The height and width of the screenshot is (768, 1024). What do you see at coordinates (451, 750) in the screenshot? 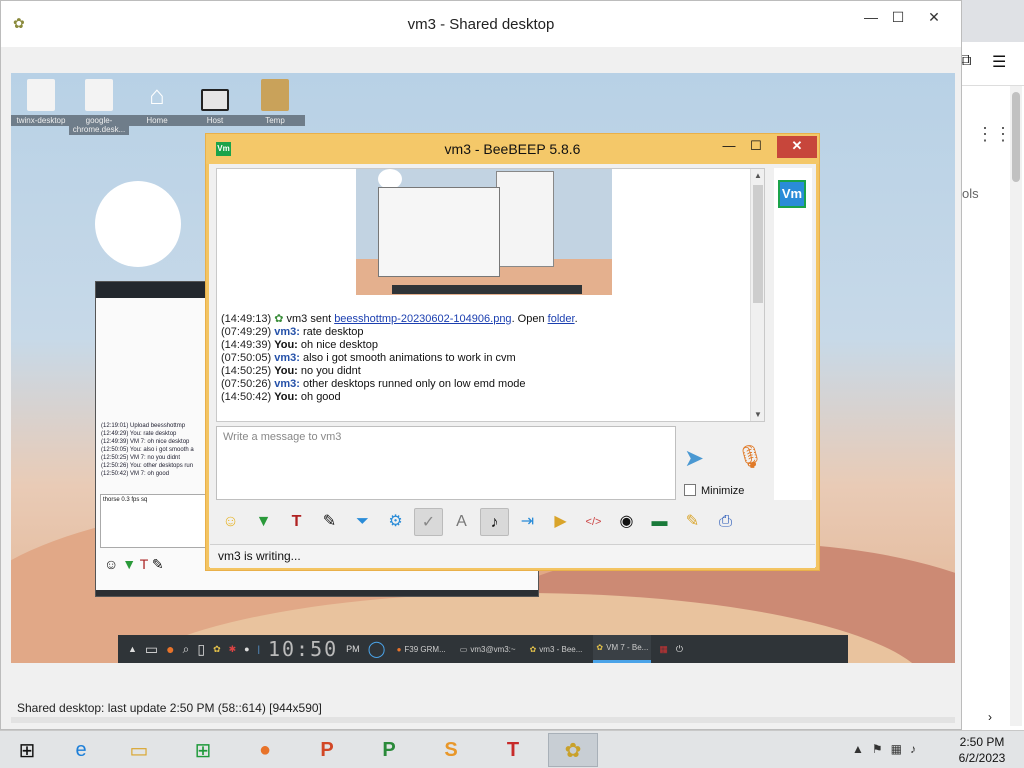
I see `sway-icon: S` at bounding box center [451, 750].